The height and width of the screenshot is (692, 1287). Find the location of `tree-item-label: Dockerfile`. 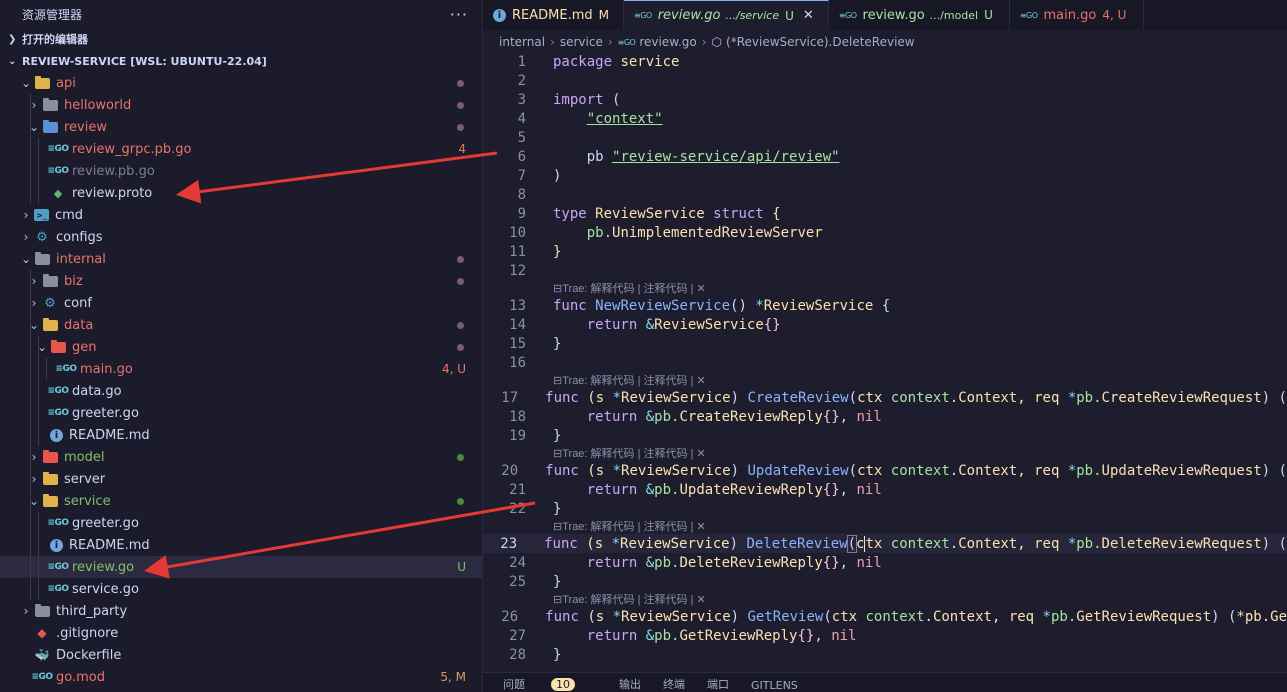

tree-item-label: Dockerfile is located at coordinates (89, 655).